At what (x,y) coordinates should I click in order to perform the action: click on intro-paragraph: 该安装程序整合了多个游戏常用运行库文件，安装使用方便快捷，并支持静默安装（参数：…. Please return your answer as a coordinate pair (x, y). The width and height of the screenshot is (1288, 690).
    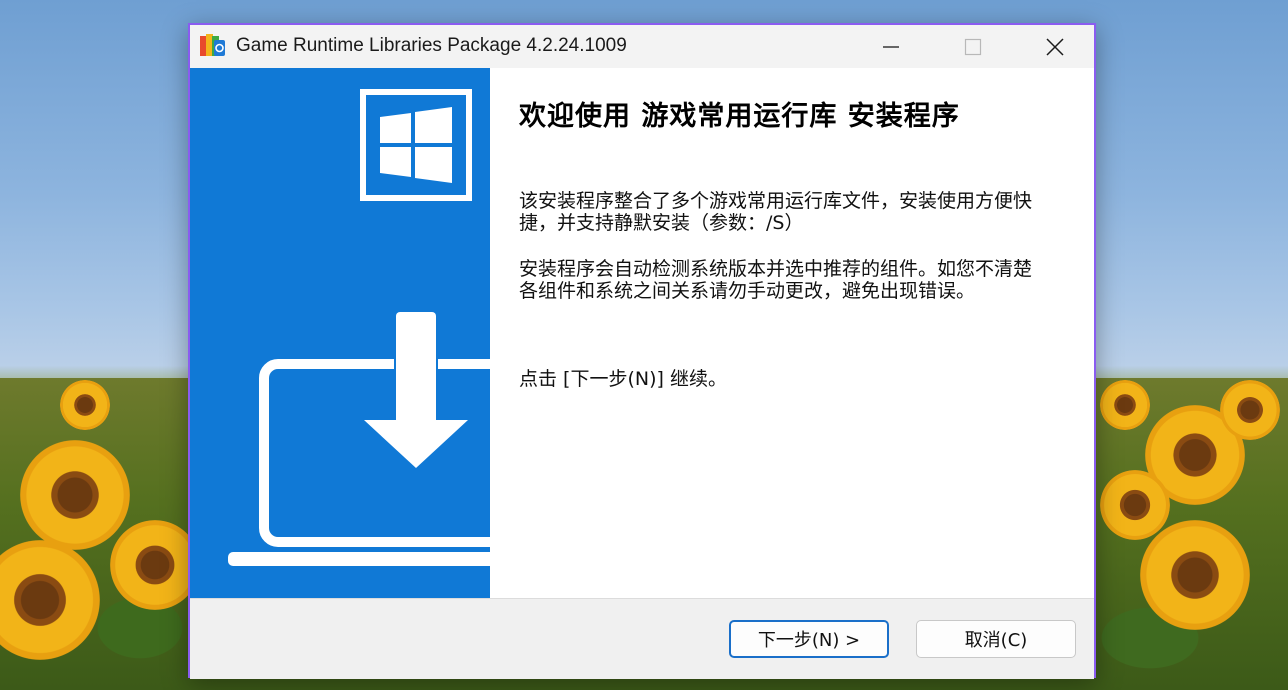
    Looking at the image, I should click on (776, 212).